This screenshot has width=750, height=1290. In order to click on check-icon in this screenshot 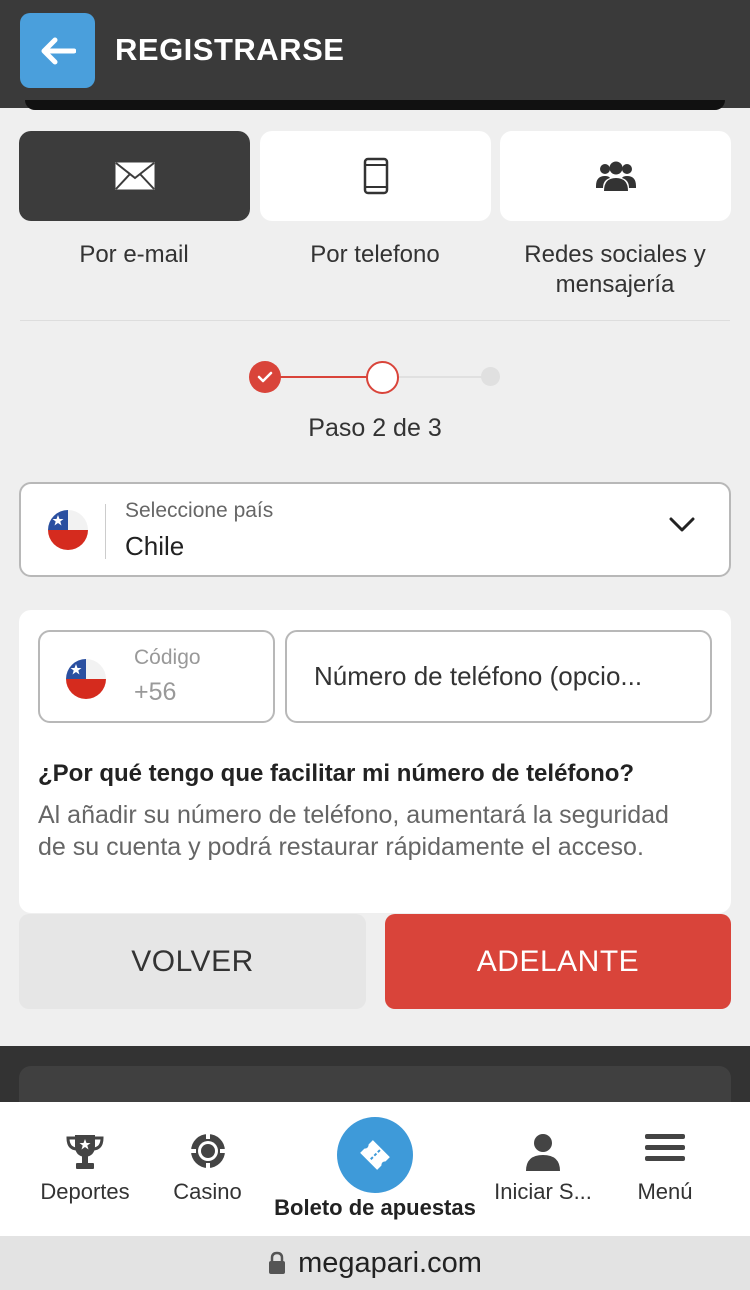, I will do `click(265, 377)`.